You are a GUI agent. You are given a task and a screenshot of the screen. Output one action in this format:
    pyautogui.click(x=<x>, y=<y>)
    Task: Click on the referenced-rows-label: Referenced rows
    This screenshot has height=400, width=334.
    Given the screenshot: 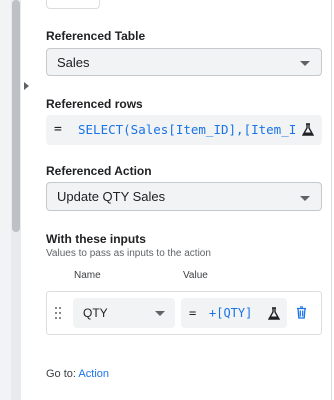 What is the action you would take?
    pyautogui.click(x=94, y=104)
    